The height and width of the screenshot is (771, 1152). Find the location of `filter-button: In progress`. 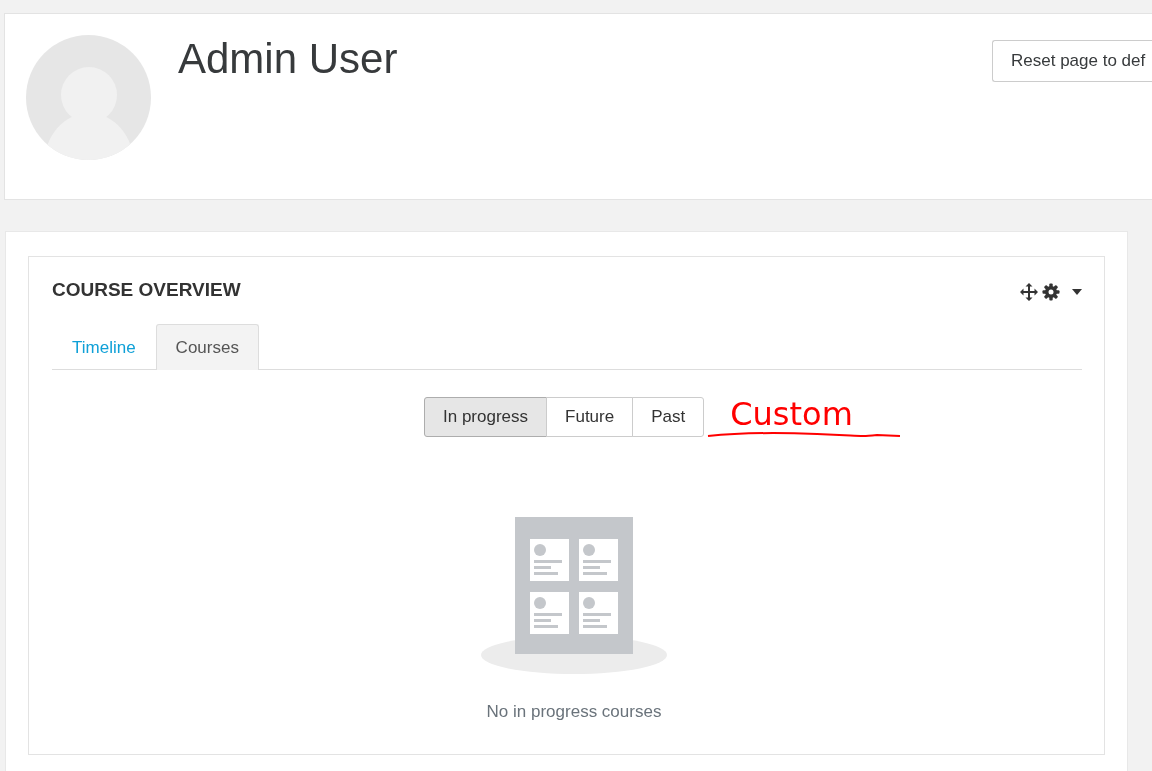

filter-button: In progress is located at coordinates (486, 417).